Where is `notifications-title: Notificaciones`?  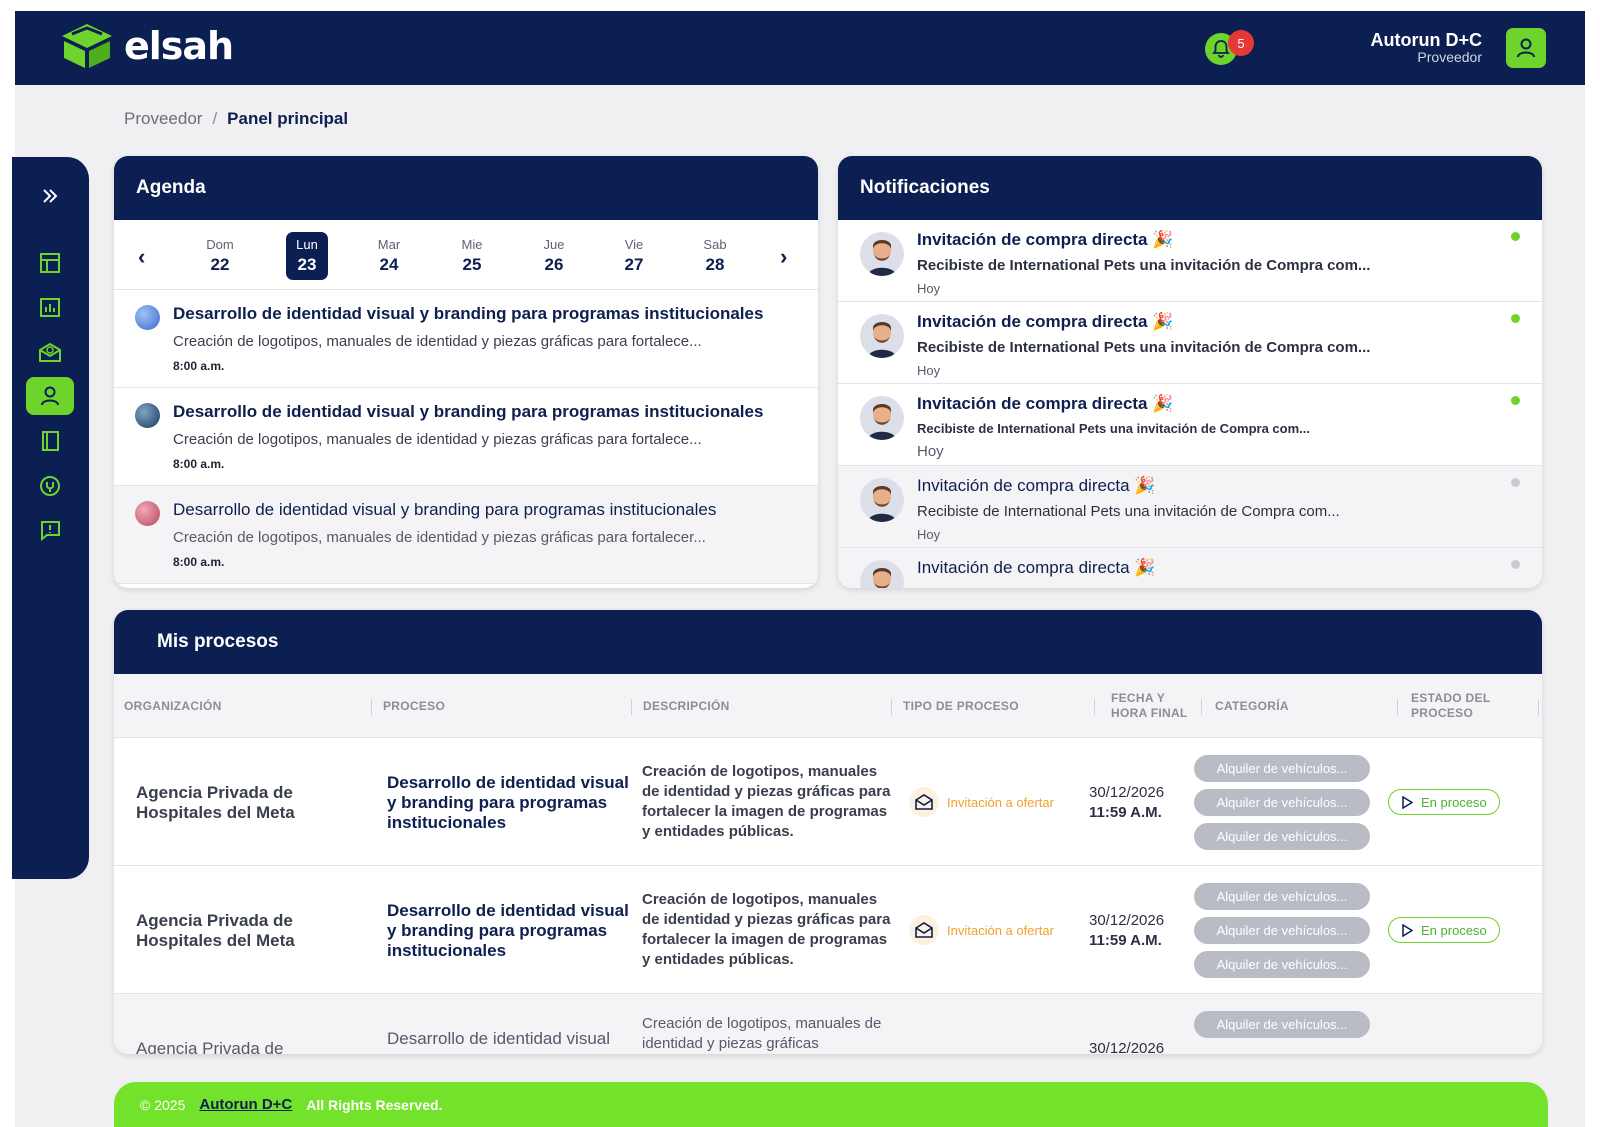
notifications-title: Notificaciones is located at coordinates (1190, 188).